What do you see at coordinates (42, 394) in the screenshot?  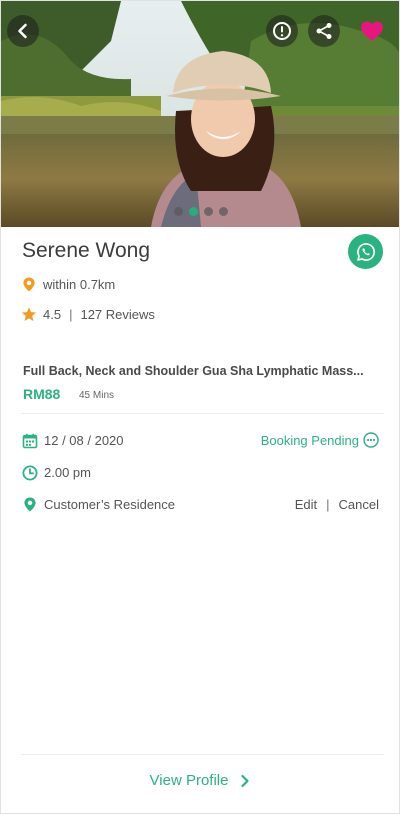 I see `service-price: RM88` at bounding box center [42, 394].